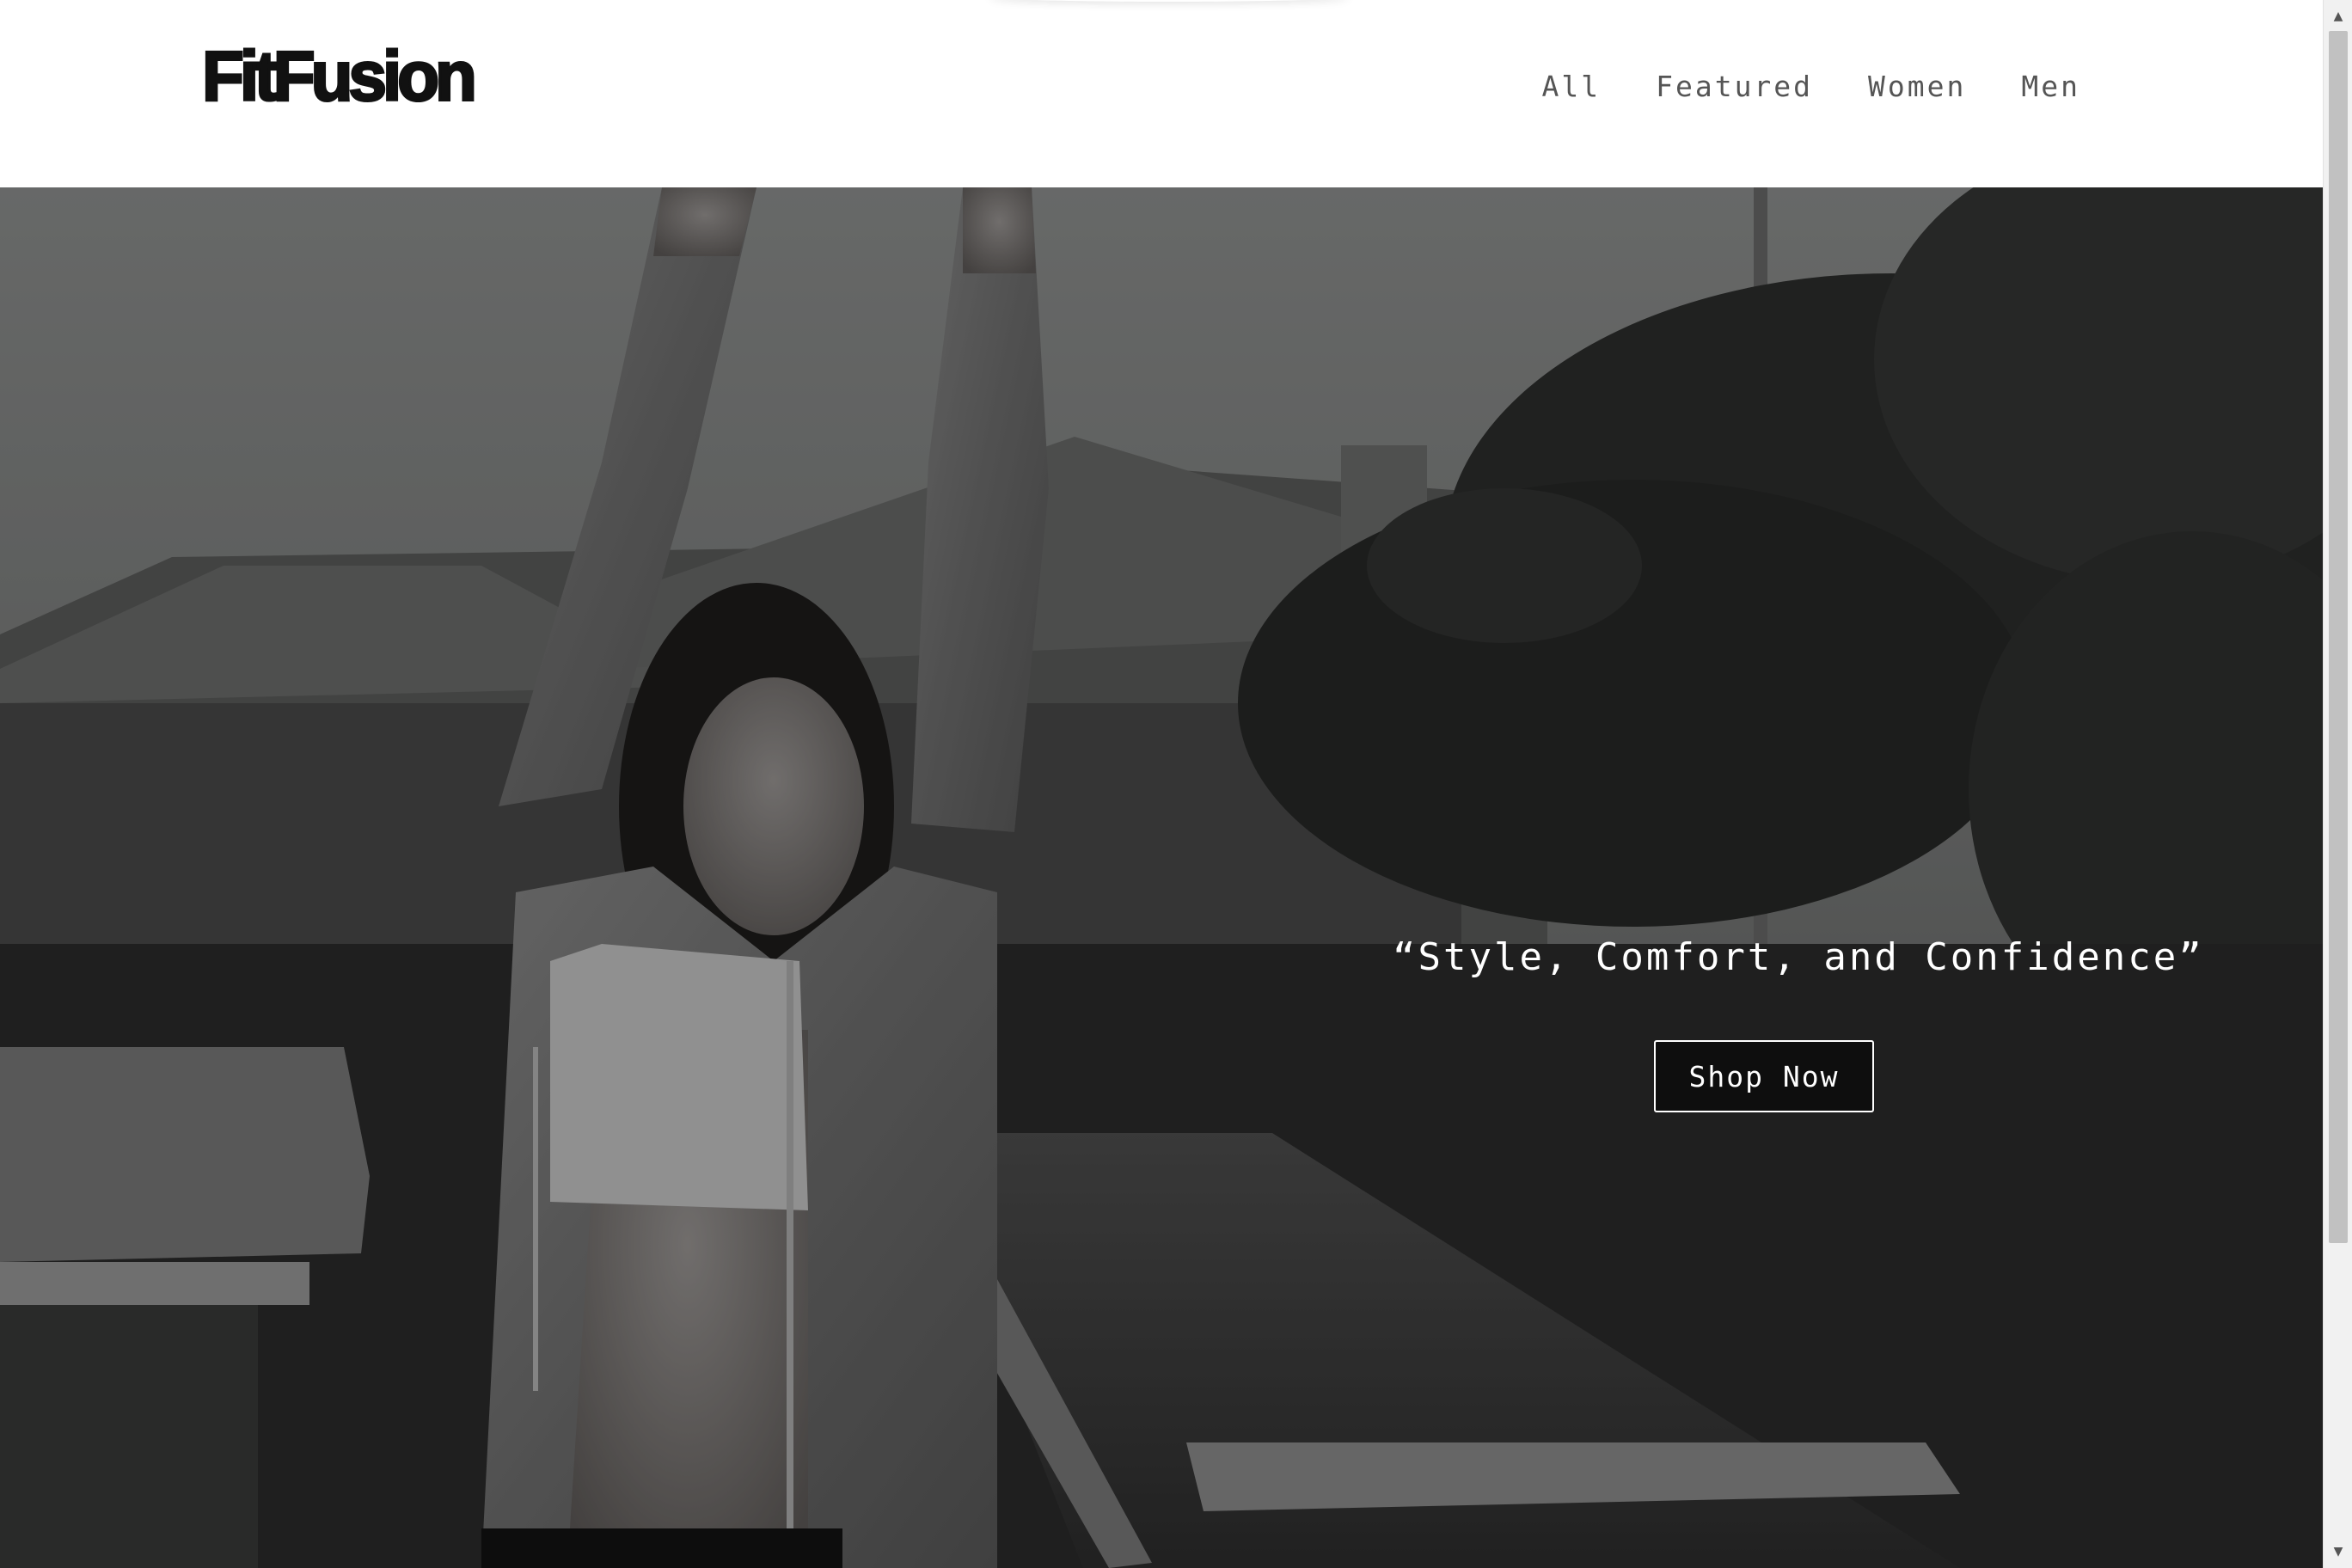 Image resolution: width=2352 pixels, height=1568 pixels. I want to click on main-nav: All Featured Women Men, so click(1810, 86).